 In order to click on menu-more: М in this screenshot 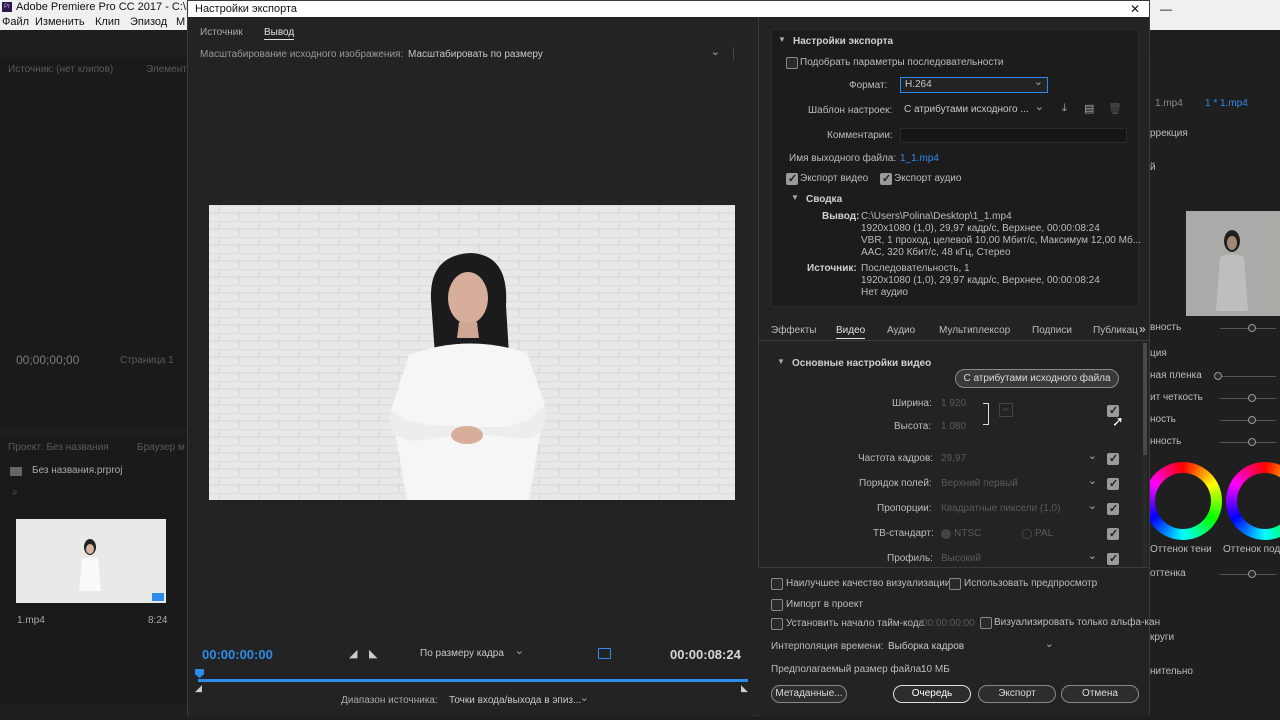, I will do `click(180, 22)`.